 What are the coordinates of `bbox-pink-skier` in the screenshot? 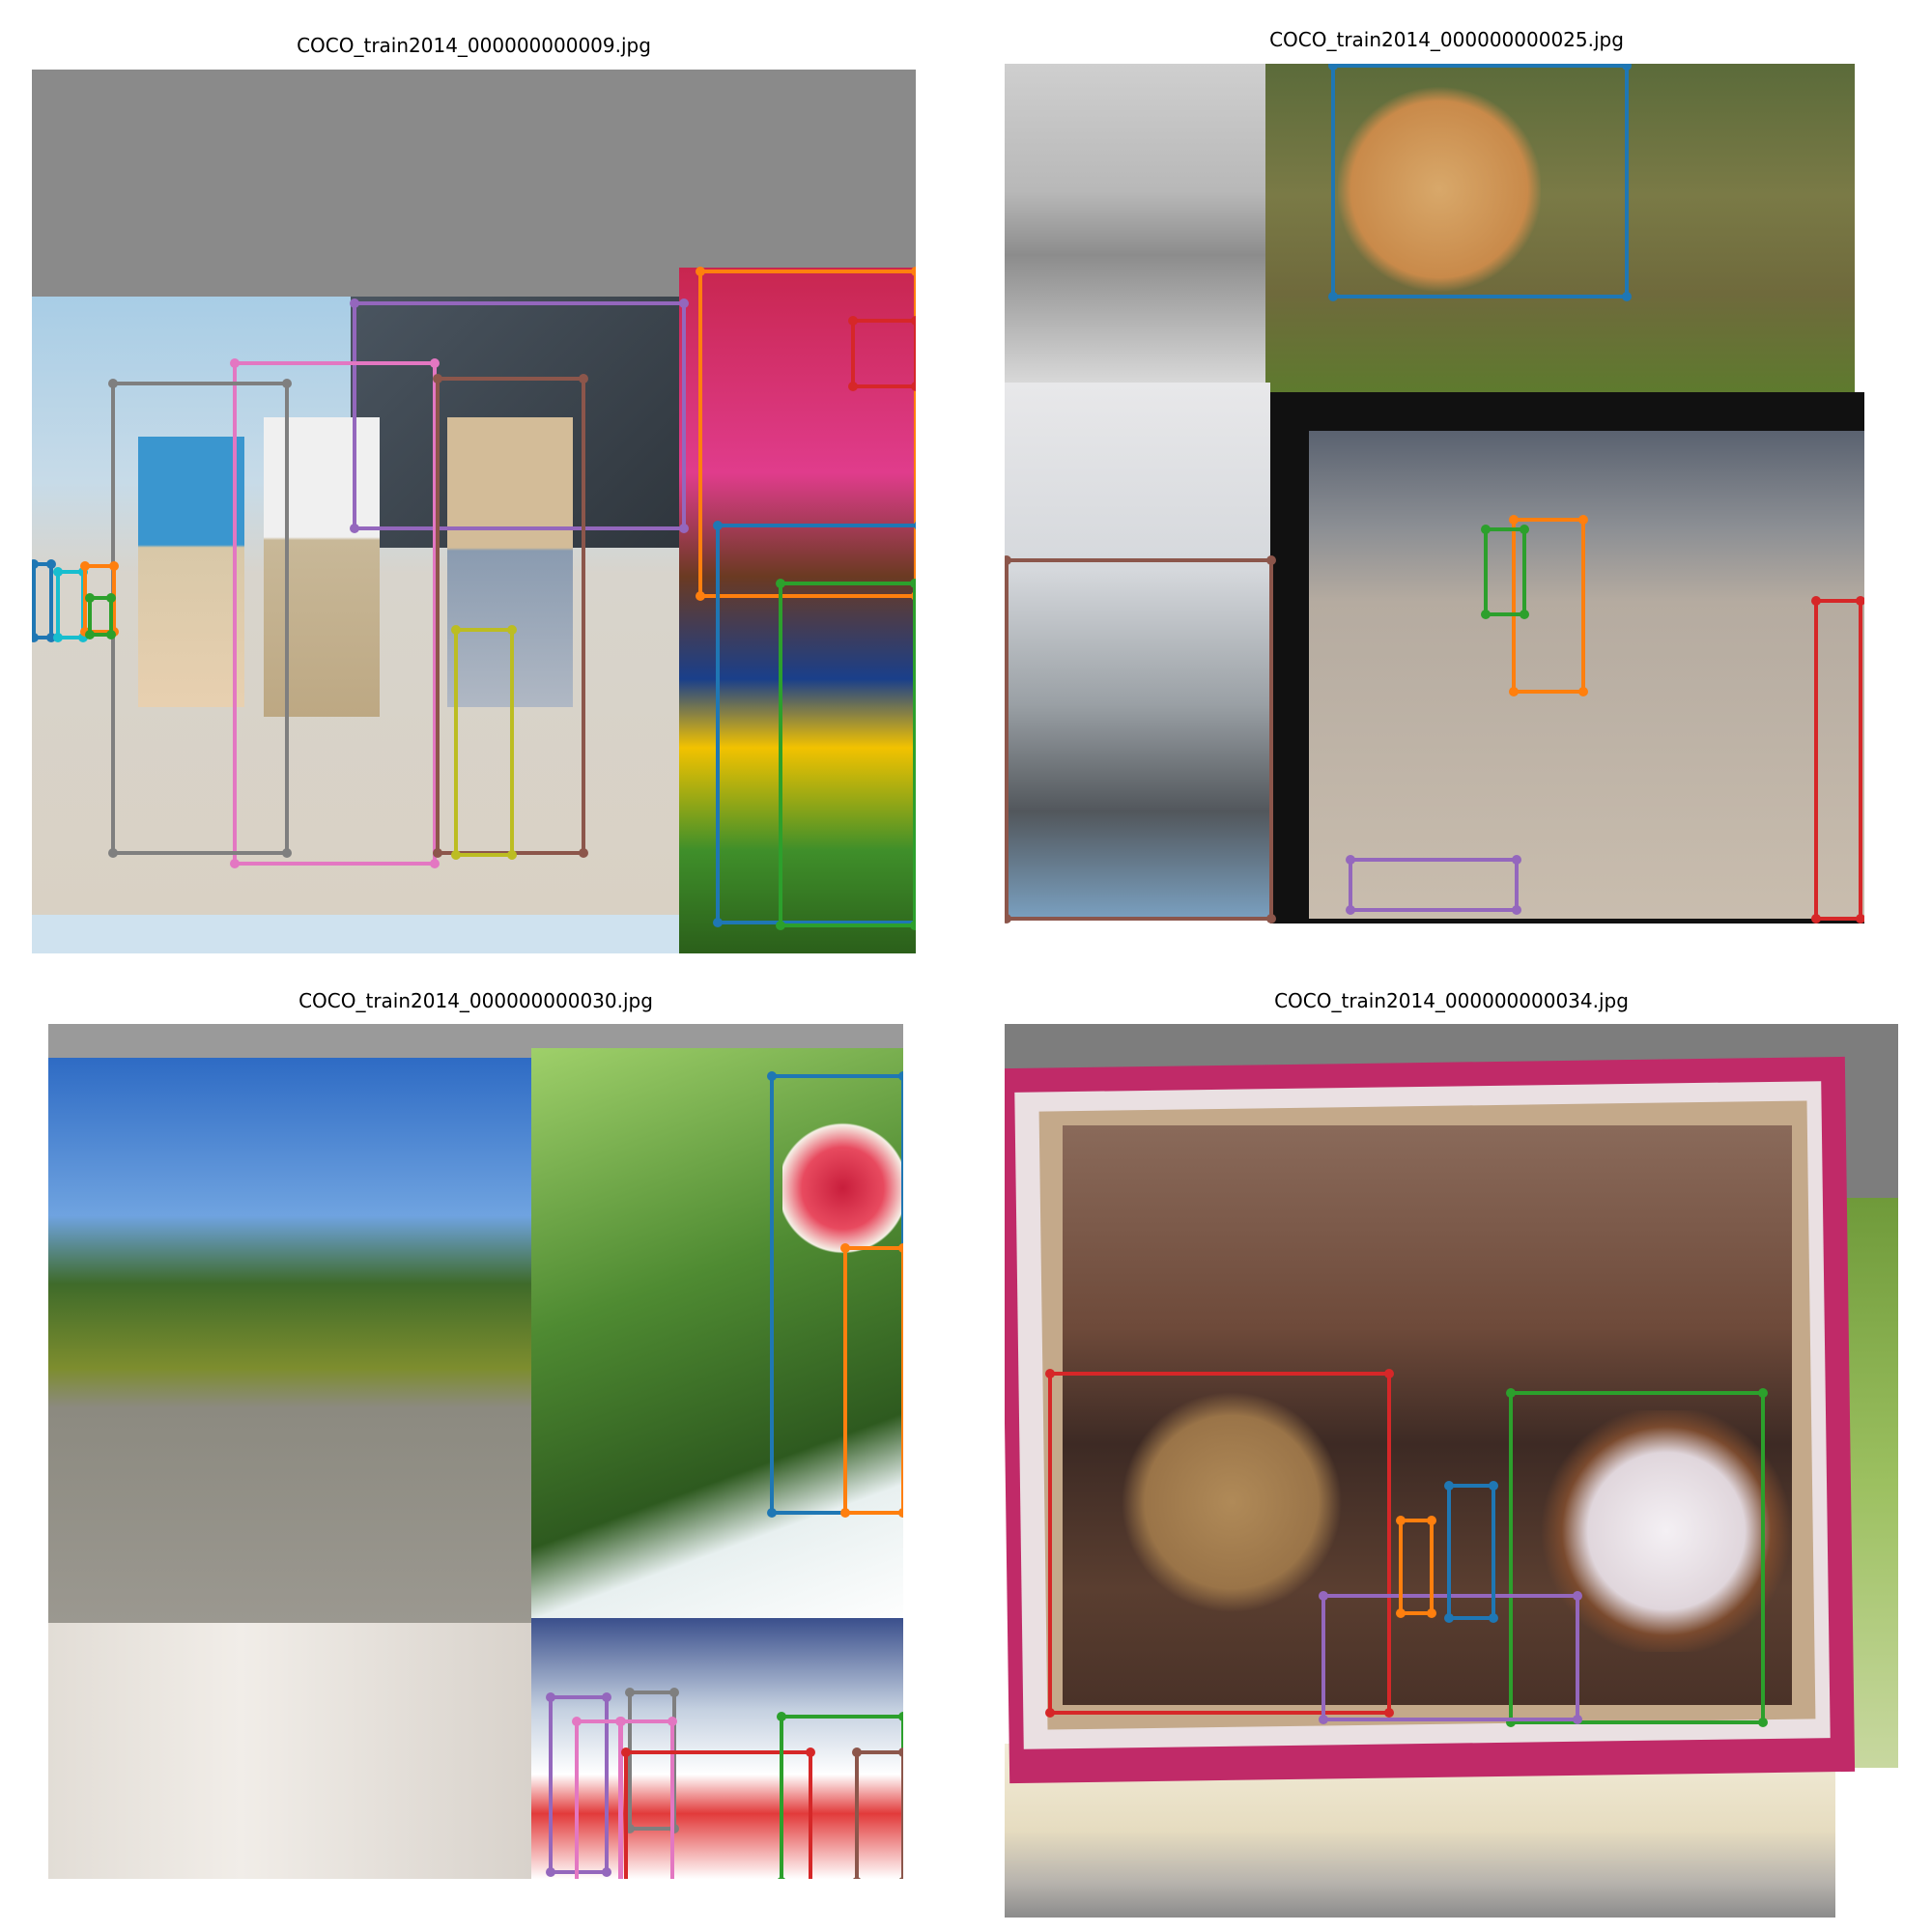 It's located at (599, 1798).